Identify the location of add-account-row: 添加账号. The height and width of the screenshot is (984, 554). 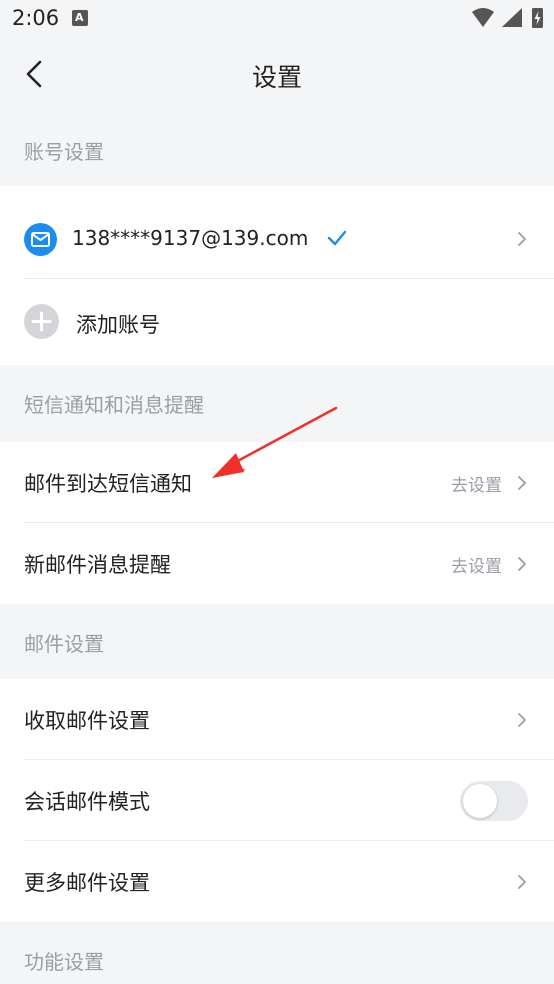
(277, 322).